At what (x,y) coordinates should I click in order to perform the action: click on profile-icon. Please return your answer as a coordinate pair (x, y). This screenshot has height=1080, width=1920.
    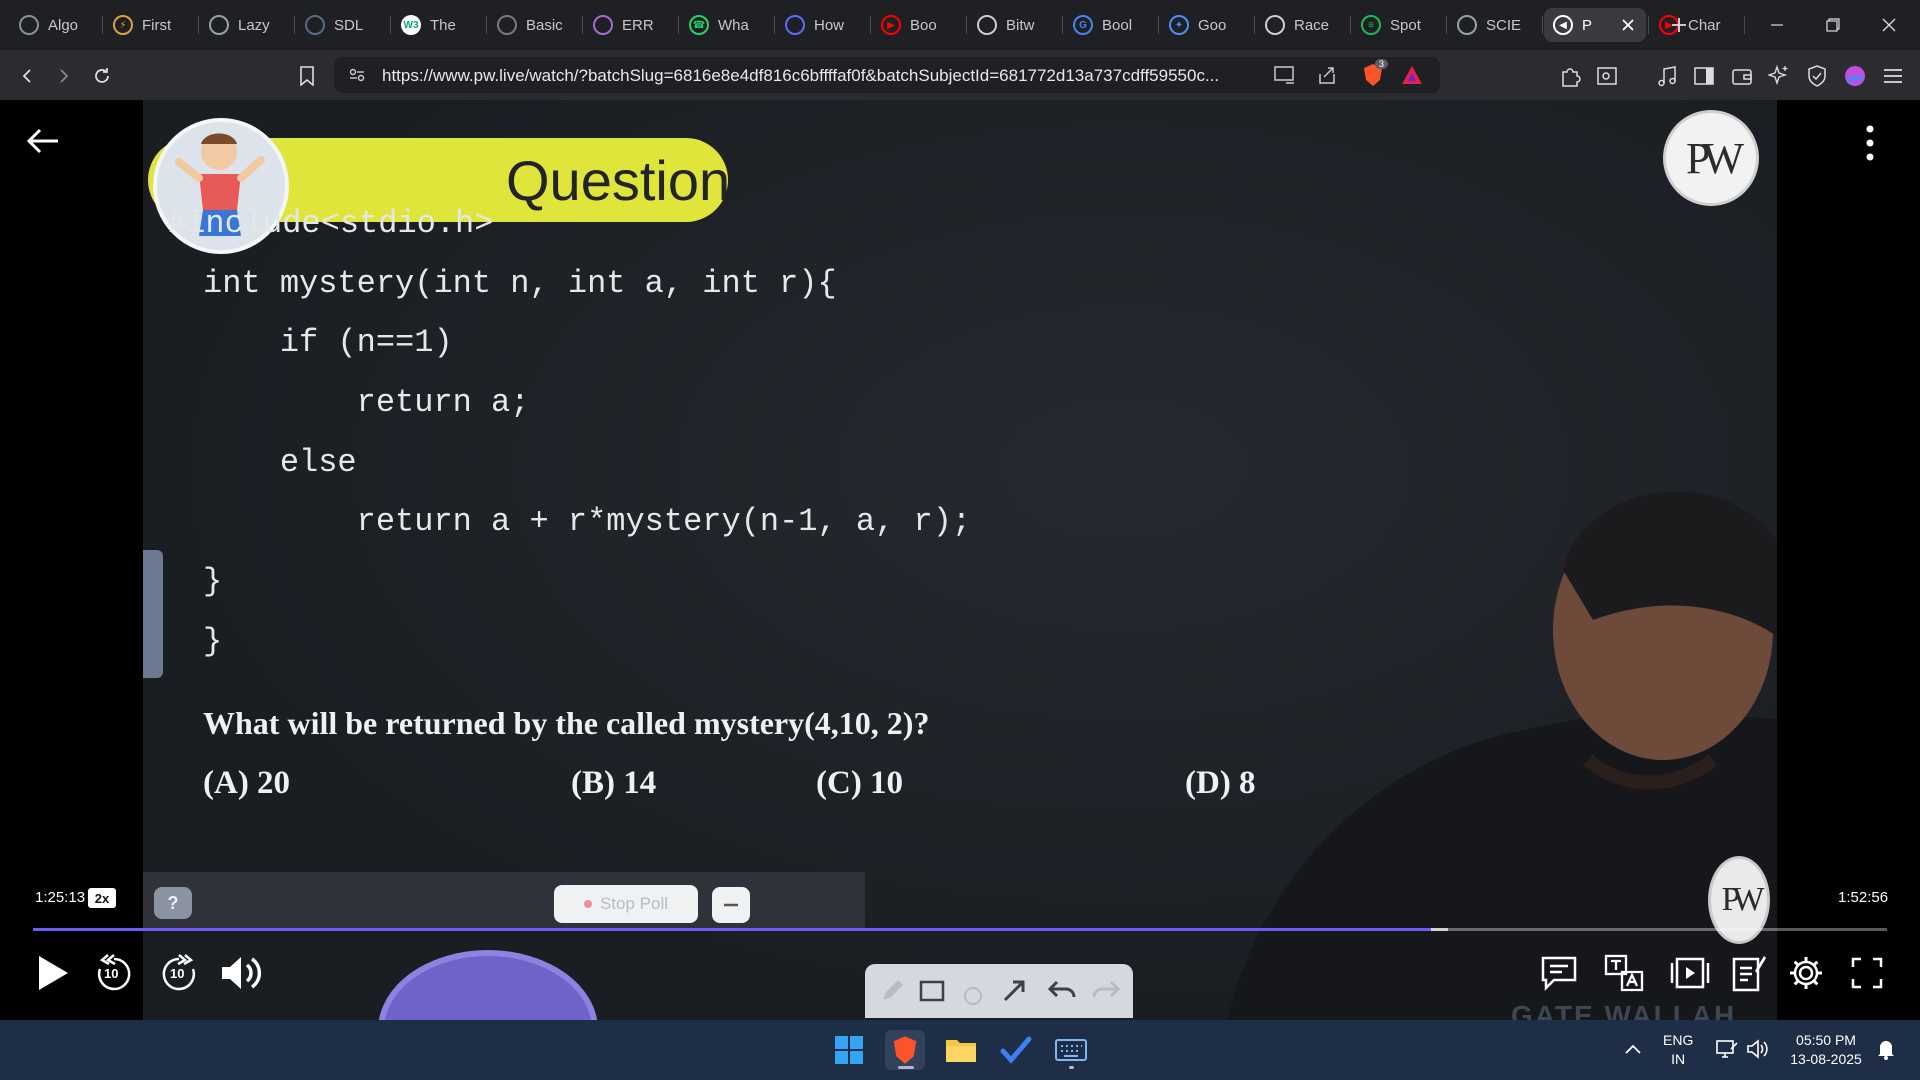
    Looking at the image, I should click on (1855, 76).